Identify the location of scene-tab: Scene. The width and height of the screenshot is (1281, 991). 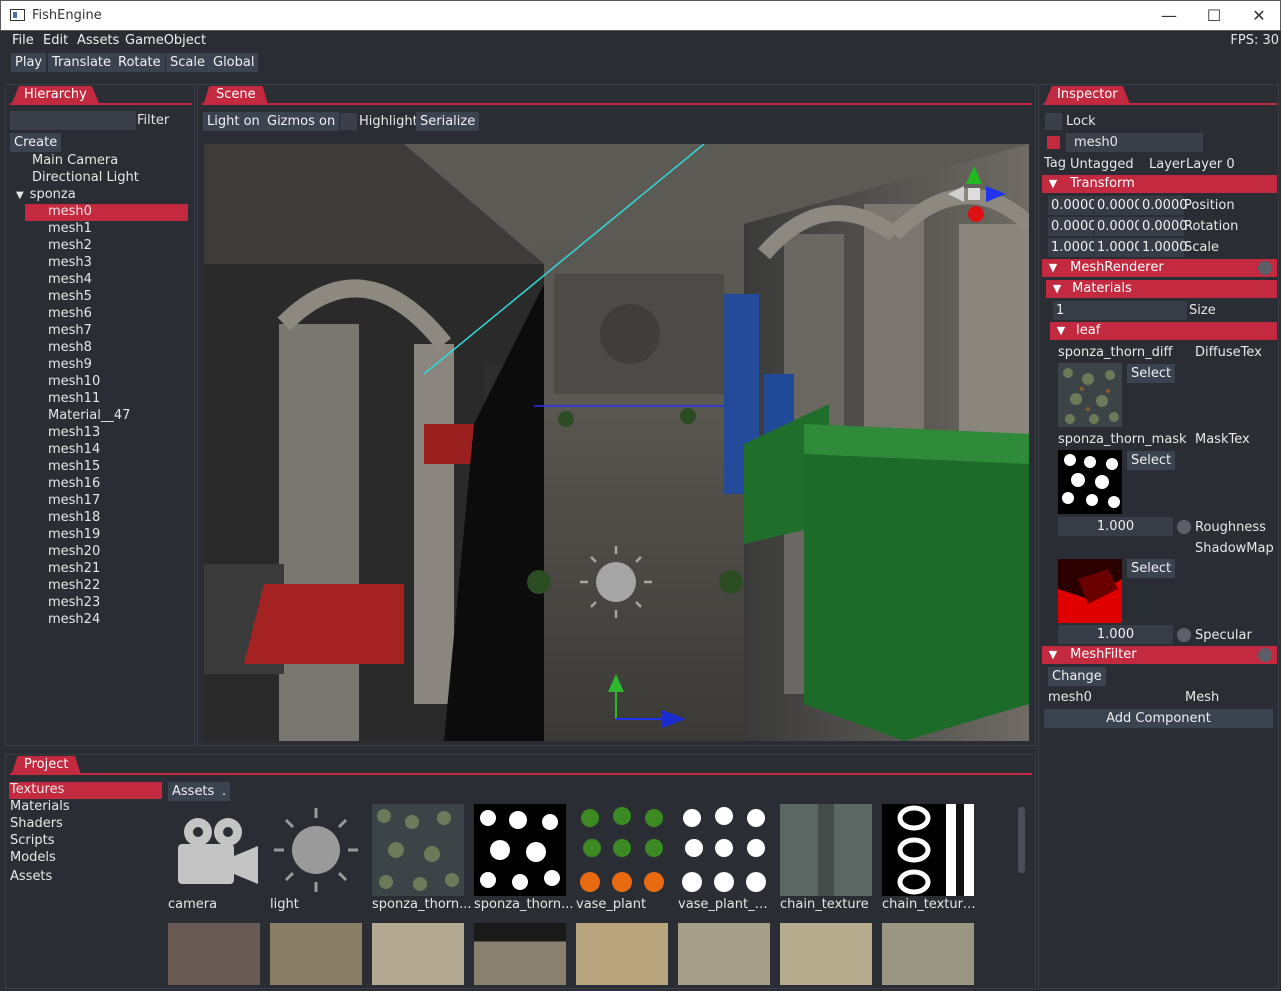
(236, 94).